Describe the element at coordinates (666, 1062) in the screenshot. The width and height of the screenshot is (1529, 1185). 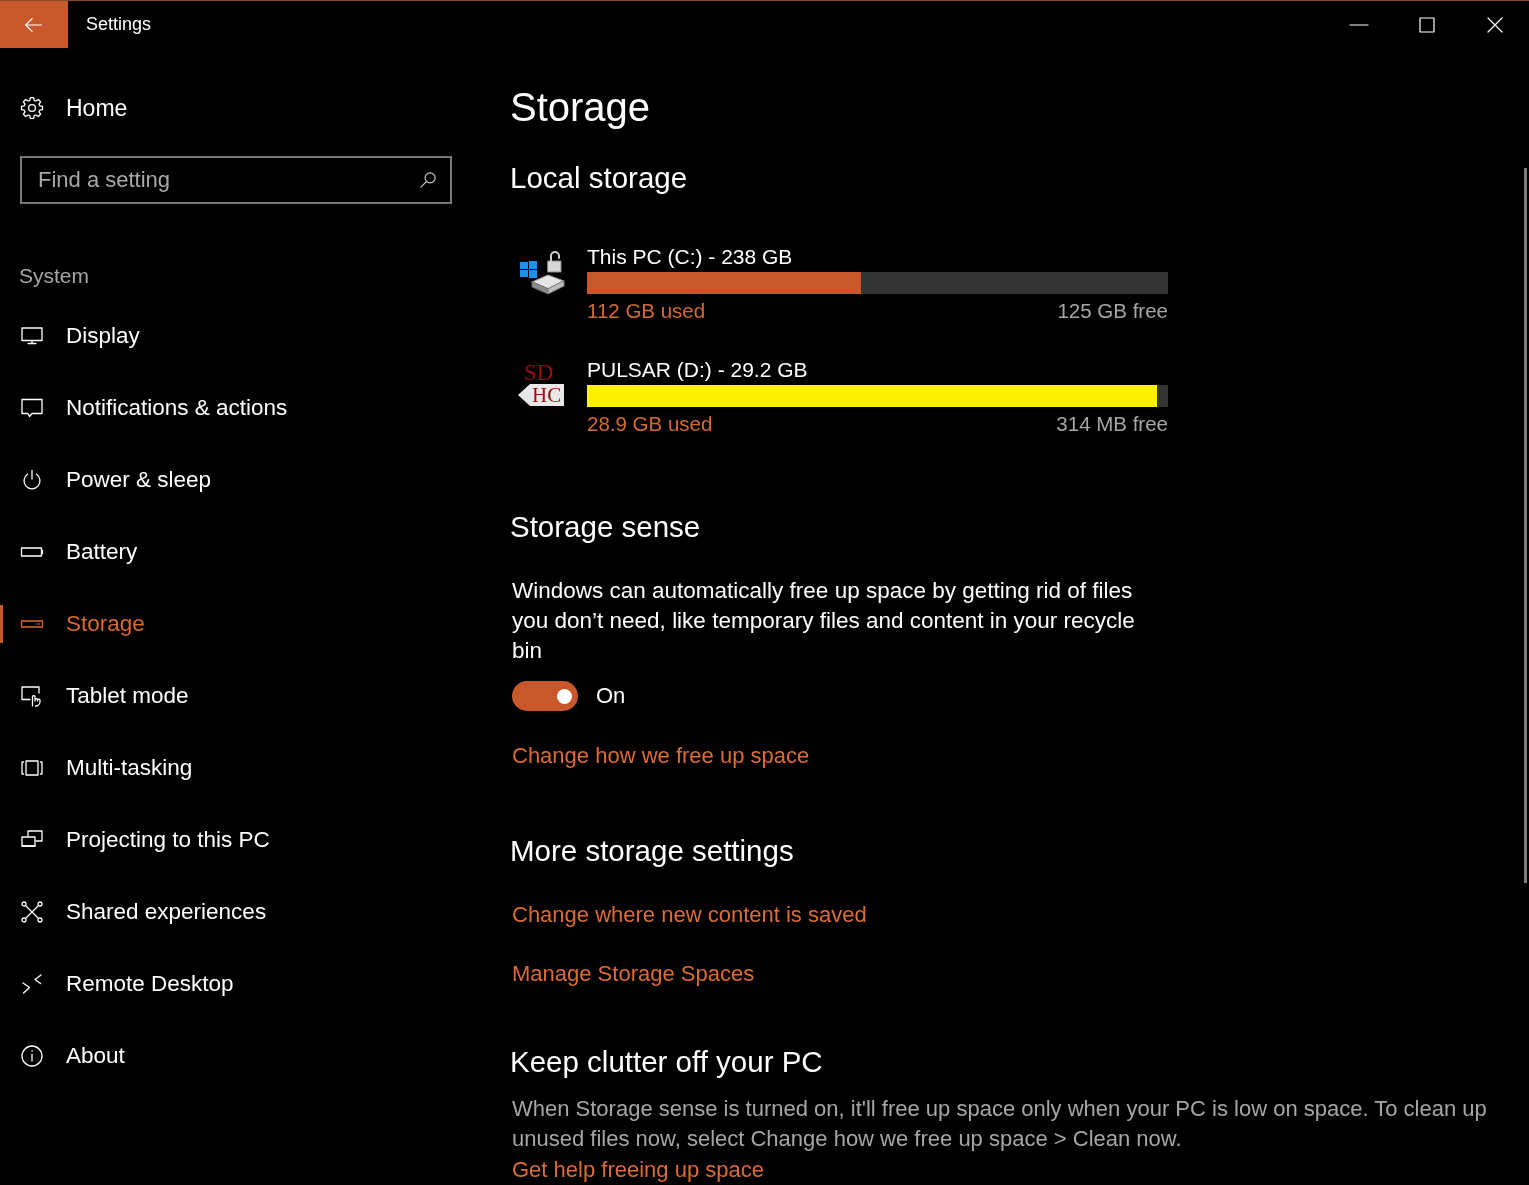
I see `section-heading: Keep clutter off your PC` at that location.